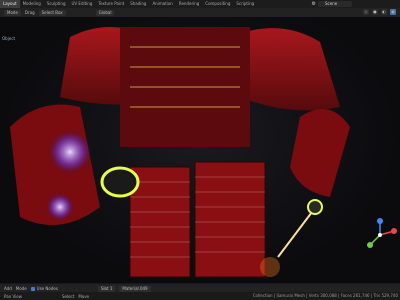  Describe the element at coordinates (335, 4) in the screenshot. I see `scene-selector: Scene` at that location.